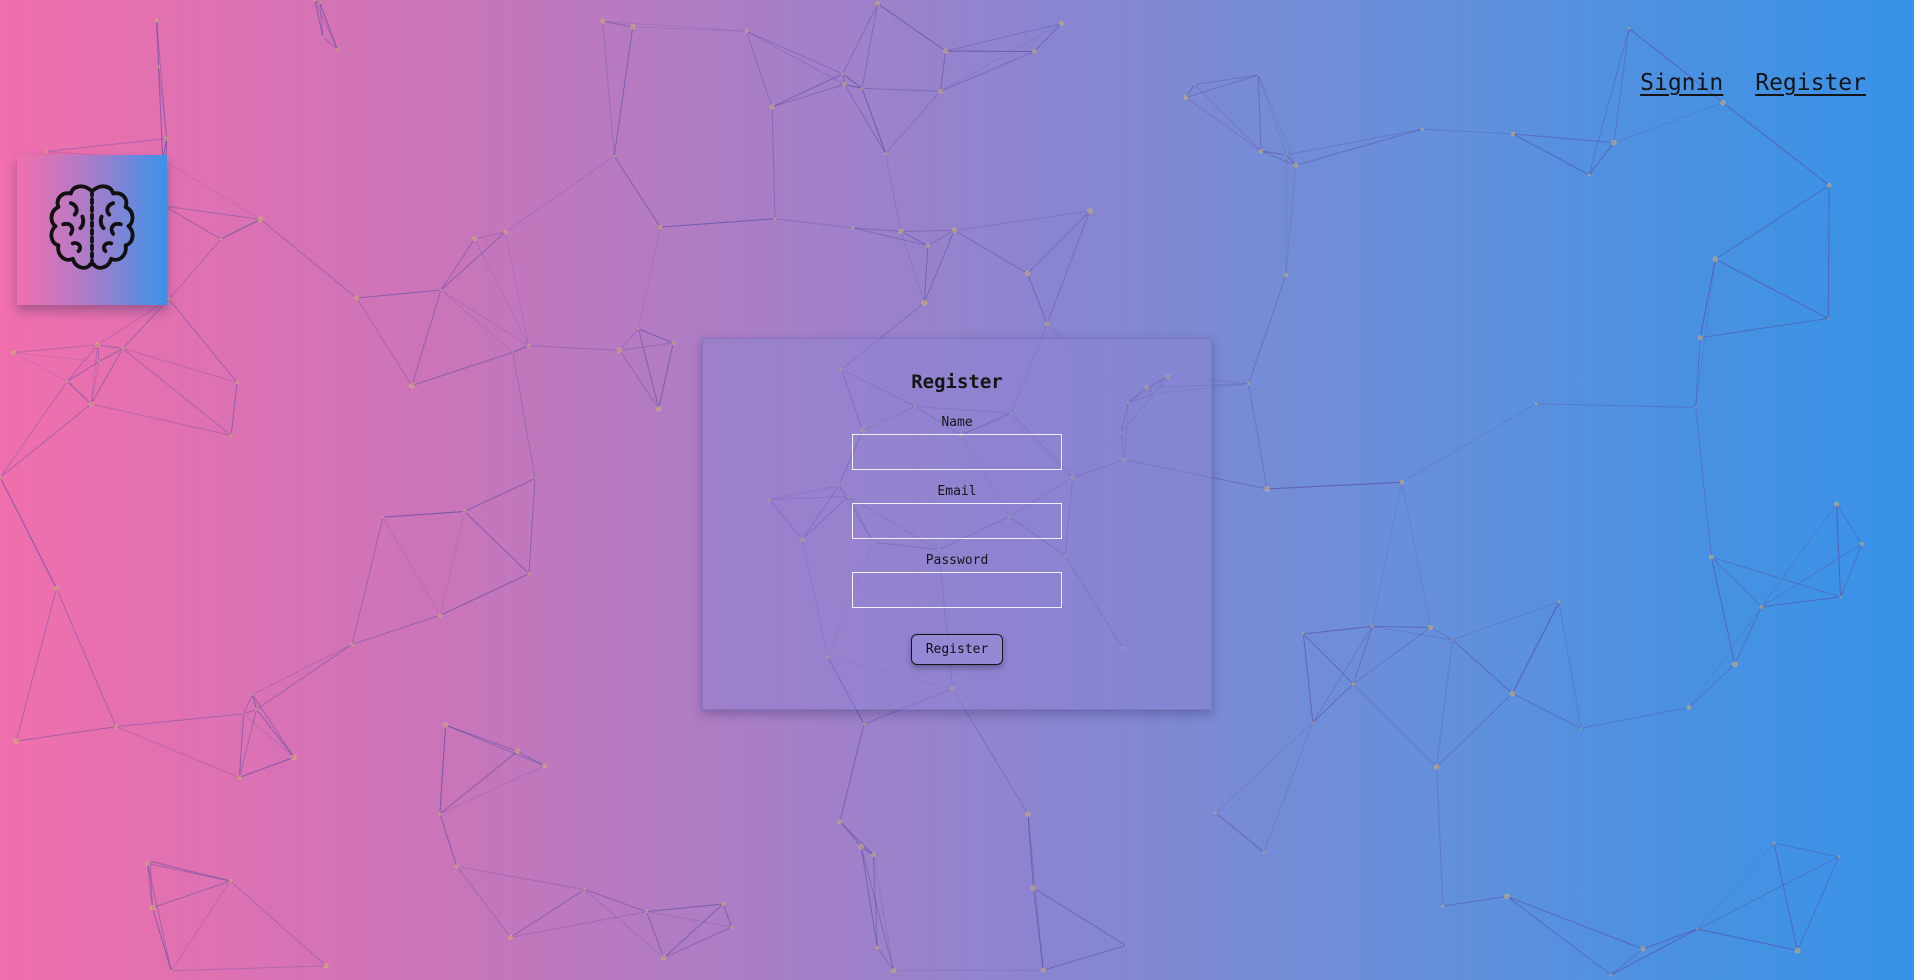 This screenshot has height=980, width=1914. What do you see at coordinates (1753, 83) in the screenshot?
I see `top-nav: Signin Register` at bounding box center [1753, 83].